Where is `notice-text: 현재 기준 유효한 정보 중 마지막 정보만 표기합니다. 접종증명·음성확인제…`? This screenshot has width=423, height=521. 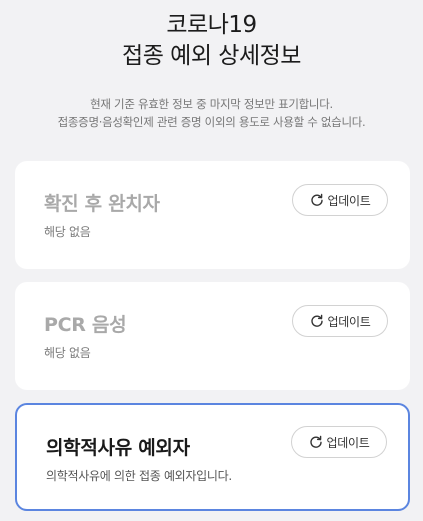 notice-text: 현재 기준 유효한 정보 중 마지막 정보만 표기합니다. 접종증명·음성확인제… is located at coordinates (211, 113).